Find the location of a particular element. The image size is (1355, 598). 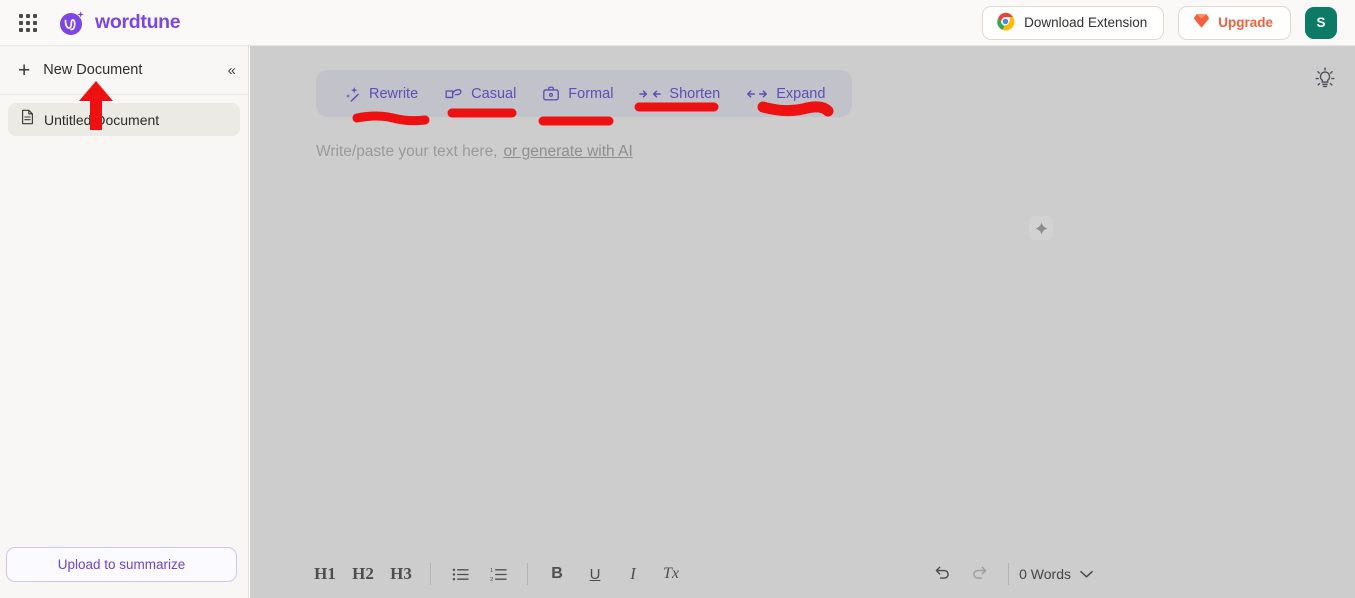

grid-apps-icon is located at coordinates (28, 23).